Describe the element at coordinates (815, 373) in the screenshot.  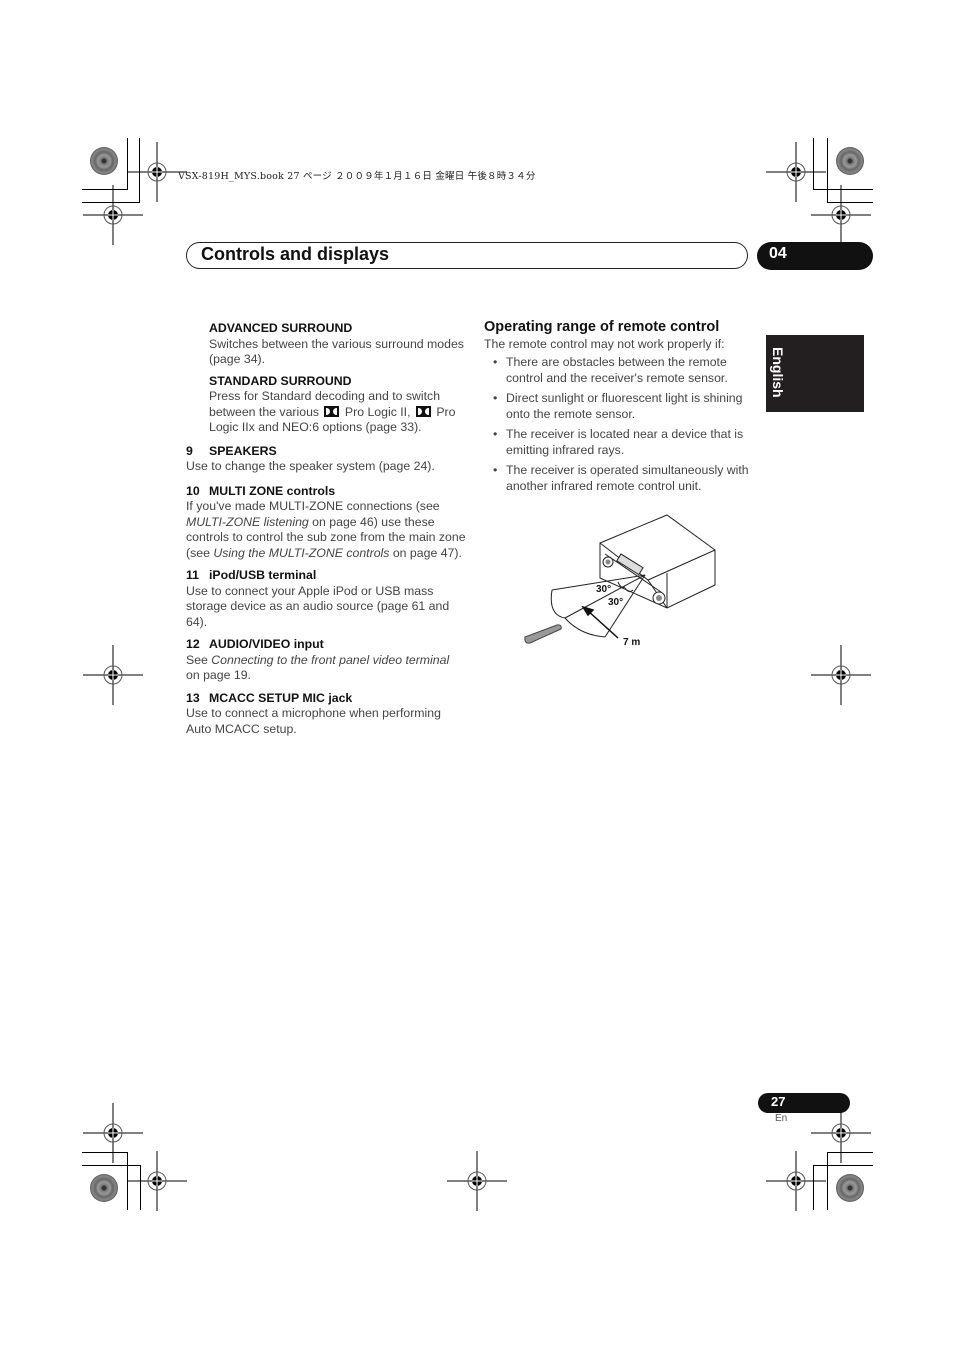
I see `language-tab: English` at that location.